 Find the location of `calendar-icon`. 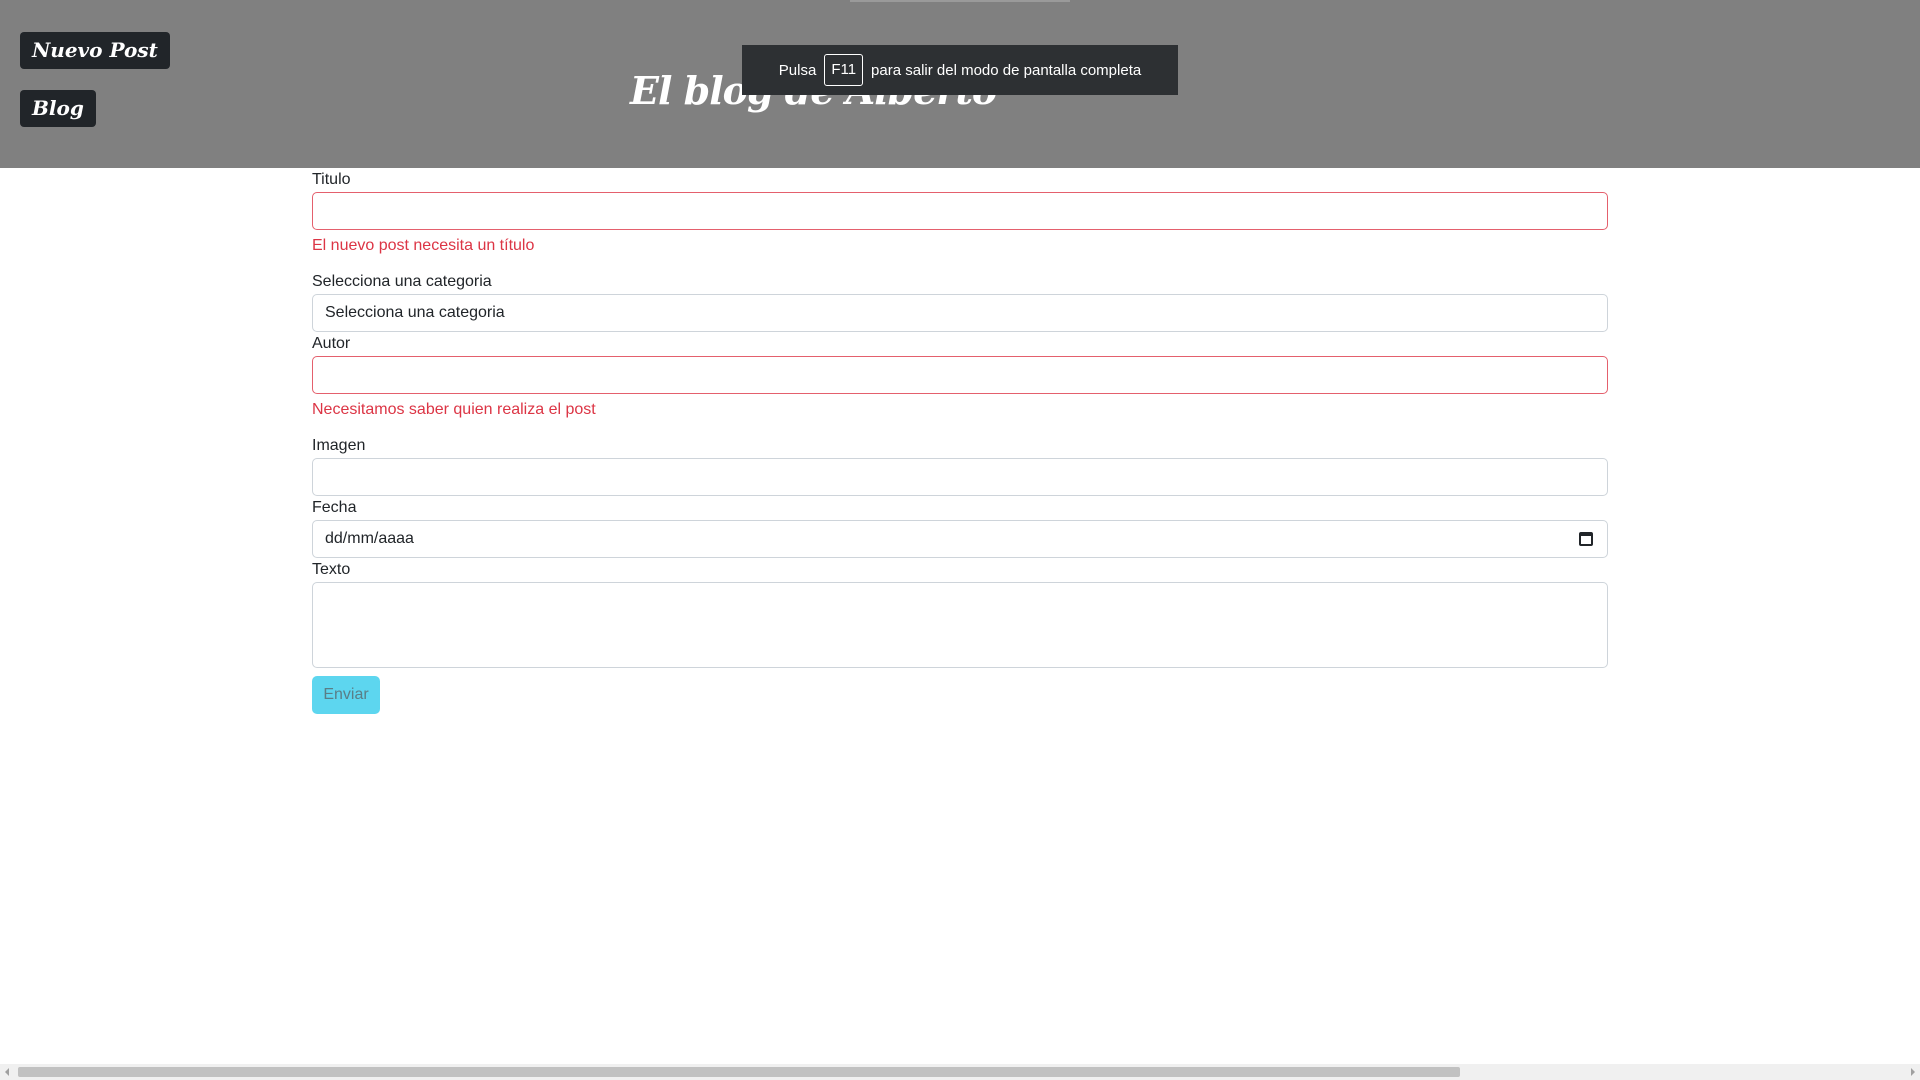

calendar-icon is located at coordinates (1586, 539).